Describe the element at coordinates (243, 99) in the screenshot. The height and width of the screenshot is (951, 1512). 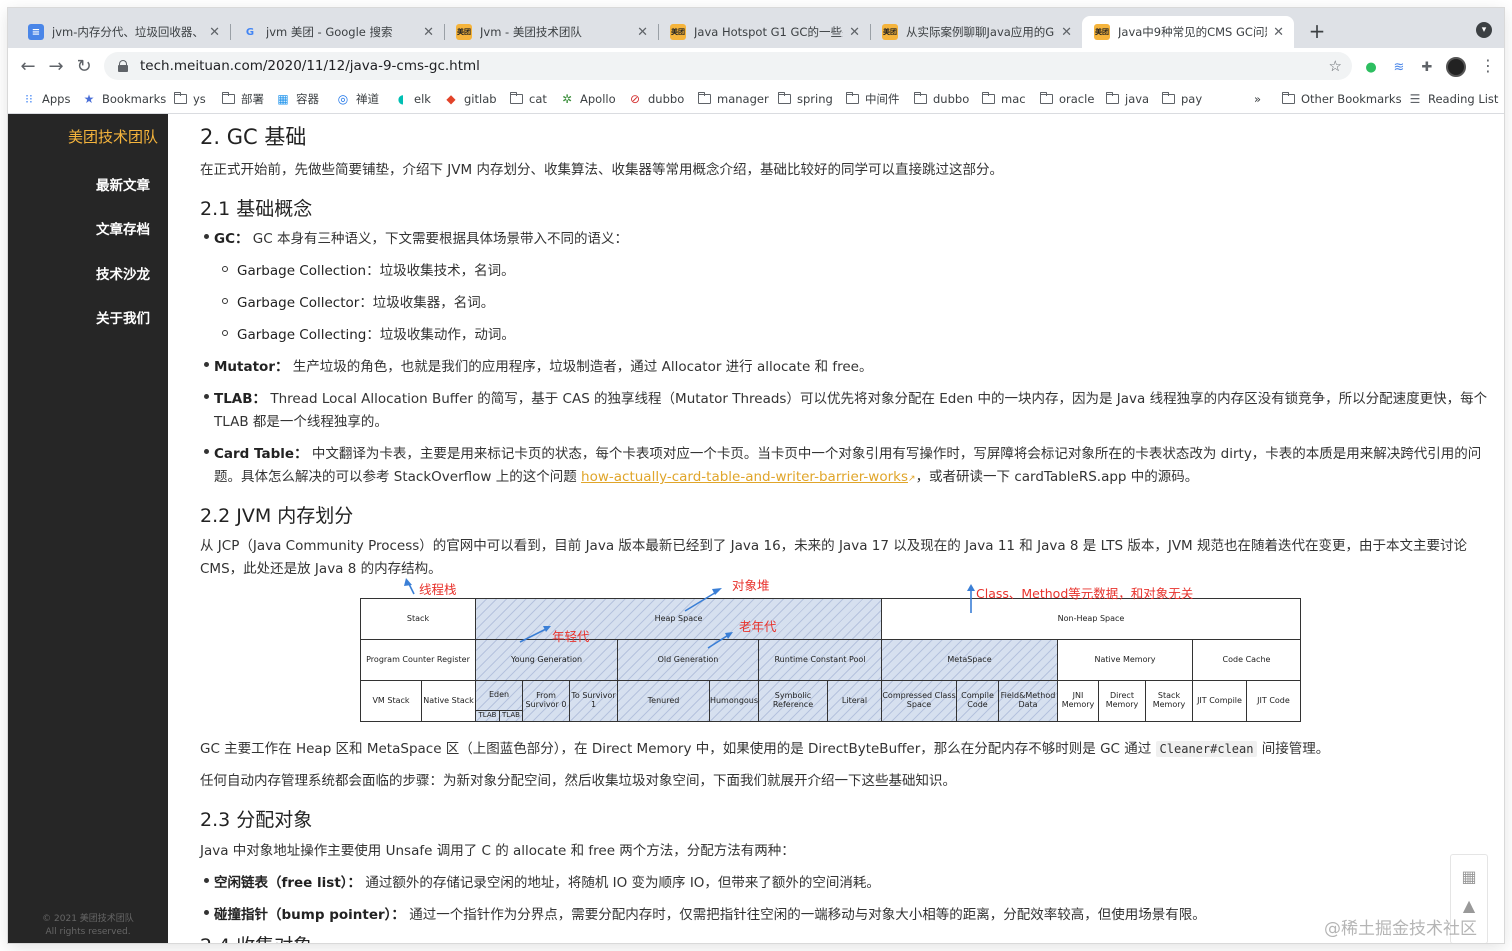
I see `bookmark-deploy: 部署` at that location.